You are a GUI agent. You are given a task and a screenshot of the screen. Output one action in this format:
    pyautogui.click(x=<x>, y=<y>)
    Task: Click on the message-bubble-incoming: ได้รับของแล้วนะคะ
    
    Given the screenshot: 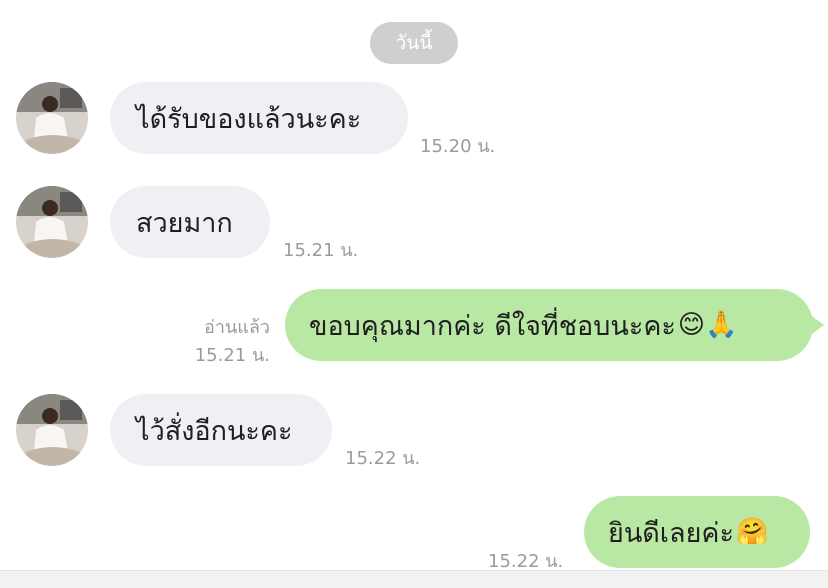 What is the action you would take?
    pyautogui.click(x=259, y=118)
    